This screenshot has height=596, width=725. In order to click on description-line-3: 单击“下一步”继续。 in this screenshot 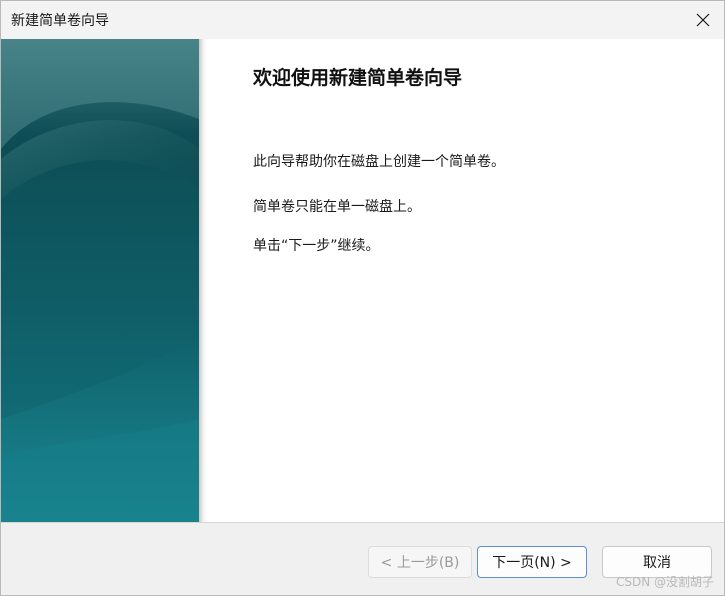, I will do `click(316, 246)`.